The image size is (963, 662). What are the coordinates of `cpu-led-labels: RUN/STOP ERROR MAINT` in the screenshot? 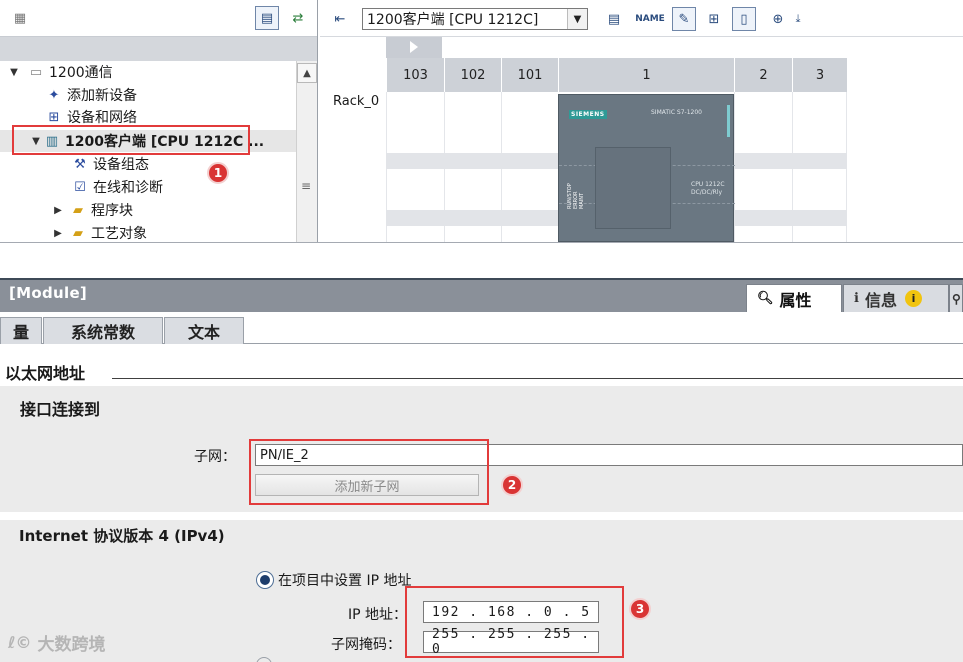 It's located at (576, 196).